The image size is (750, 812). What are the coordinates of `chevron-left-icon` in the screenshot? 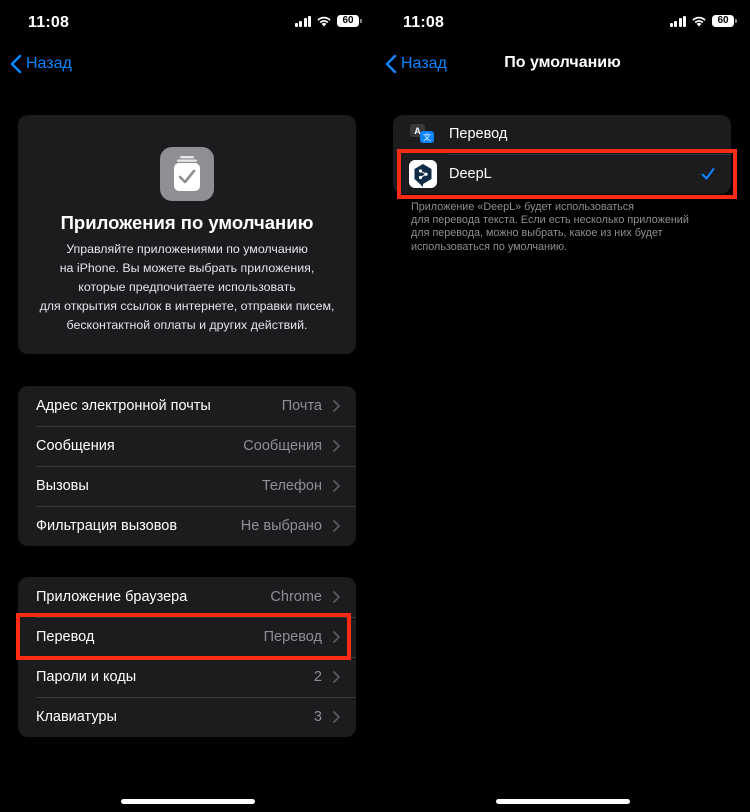 It's located at (16, 64).